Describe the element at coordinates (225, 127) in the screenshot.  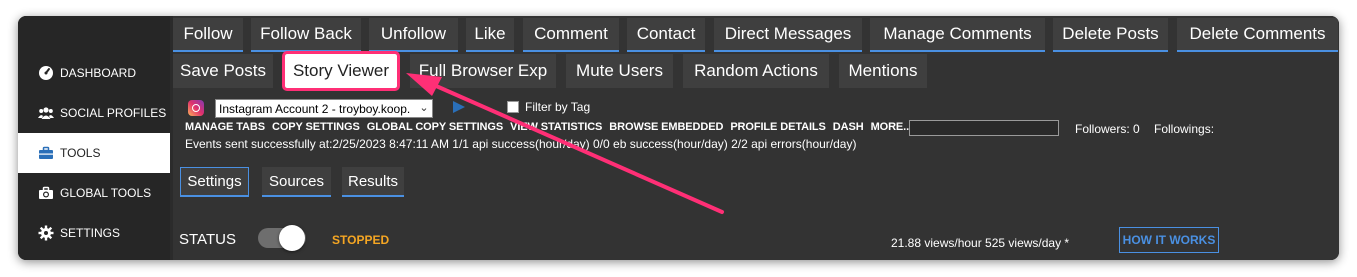
I see `link-manage-tabs: MANAGE TABS` at that location.